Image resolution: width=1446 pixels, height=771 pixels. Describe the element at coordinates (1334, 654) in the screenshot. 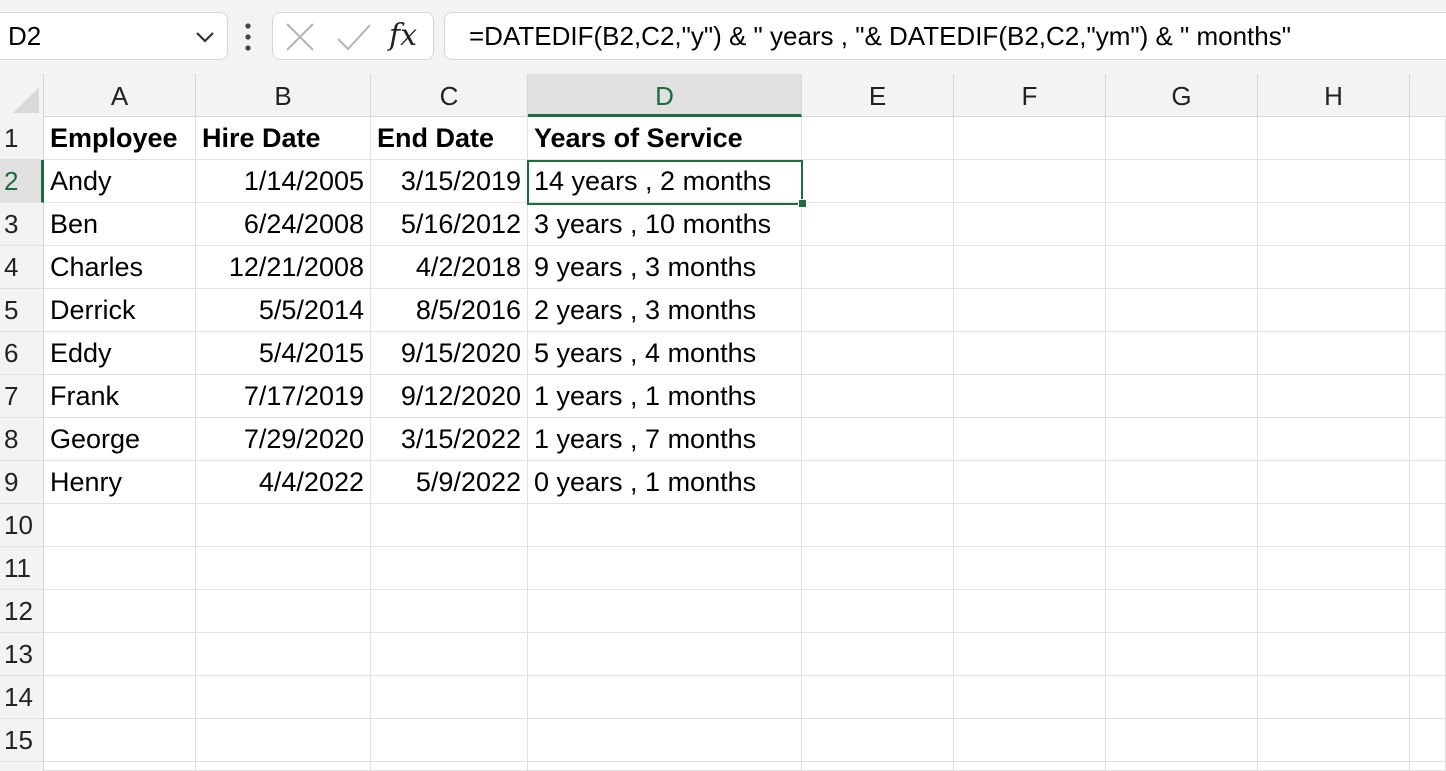

I see `cell-h13` at that location.